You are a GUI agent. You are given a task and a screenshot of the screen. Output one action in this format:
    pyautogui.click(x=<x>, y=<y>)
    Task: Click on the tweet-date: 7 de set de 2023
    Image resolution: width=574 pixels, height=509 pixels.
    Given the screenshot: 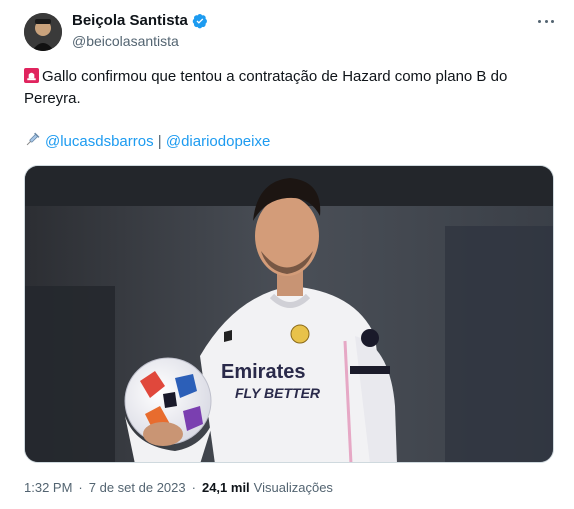 What is the action you would take?
    pyautogui.click(x=137, y=487)
    